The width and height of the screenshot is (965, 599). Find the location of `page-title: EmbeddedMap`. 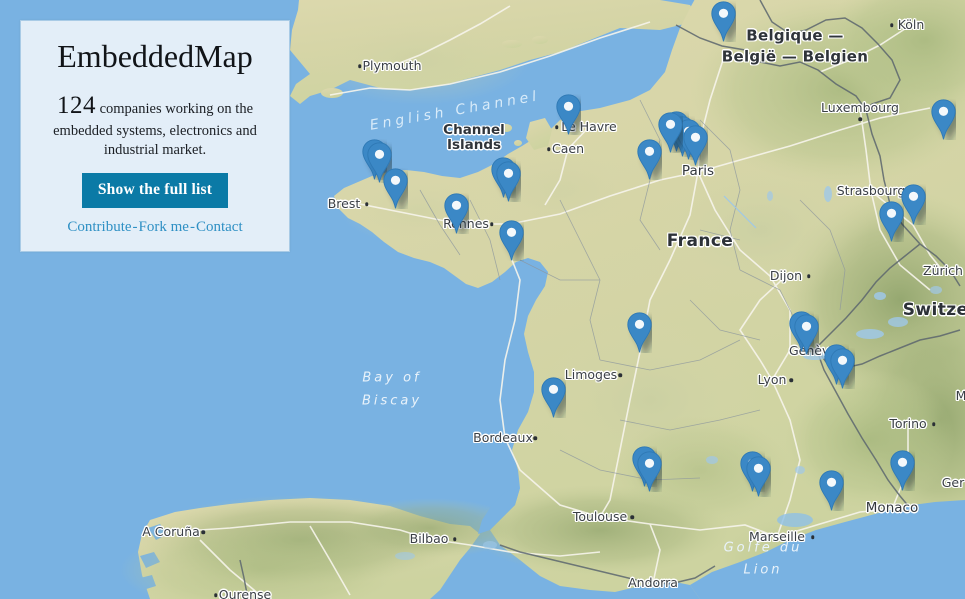

page-title: EmbeddedMap is located at coordinates (155, 56).